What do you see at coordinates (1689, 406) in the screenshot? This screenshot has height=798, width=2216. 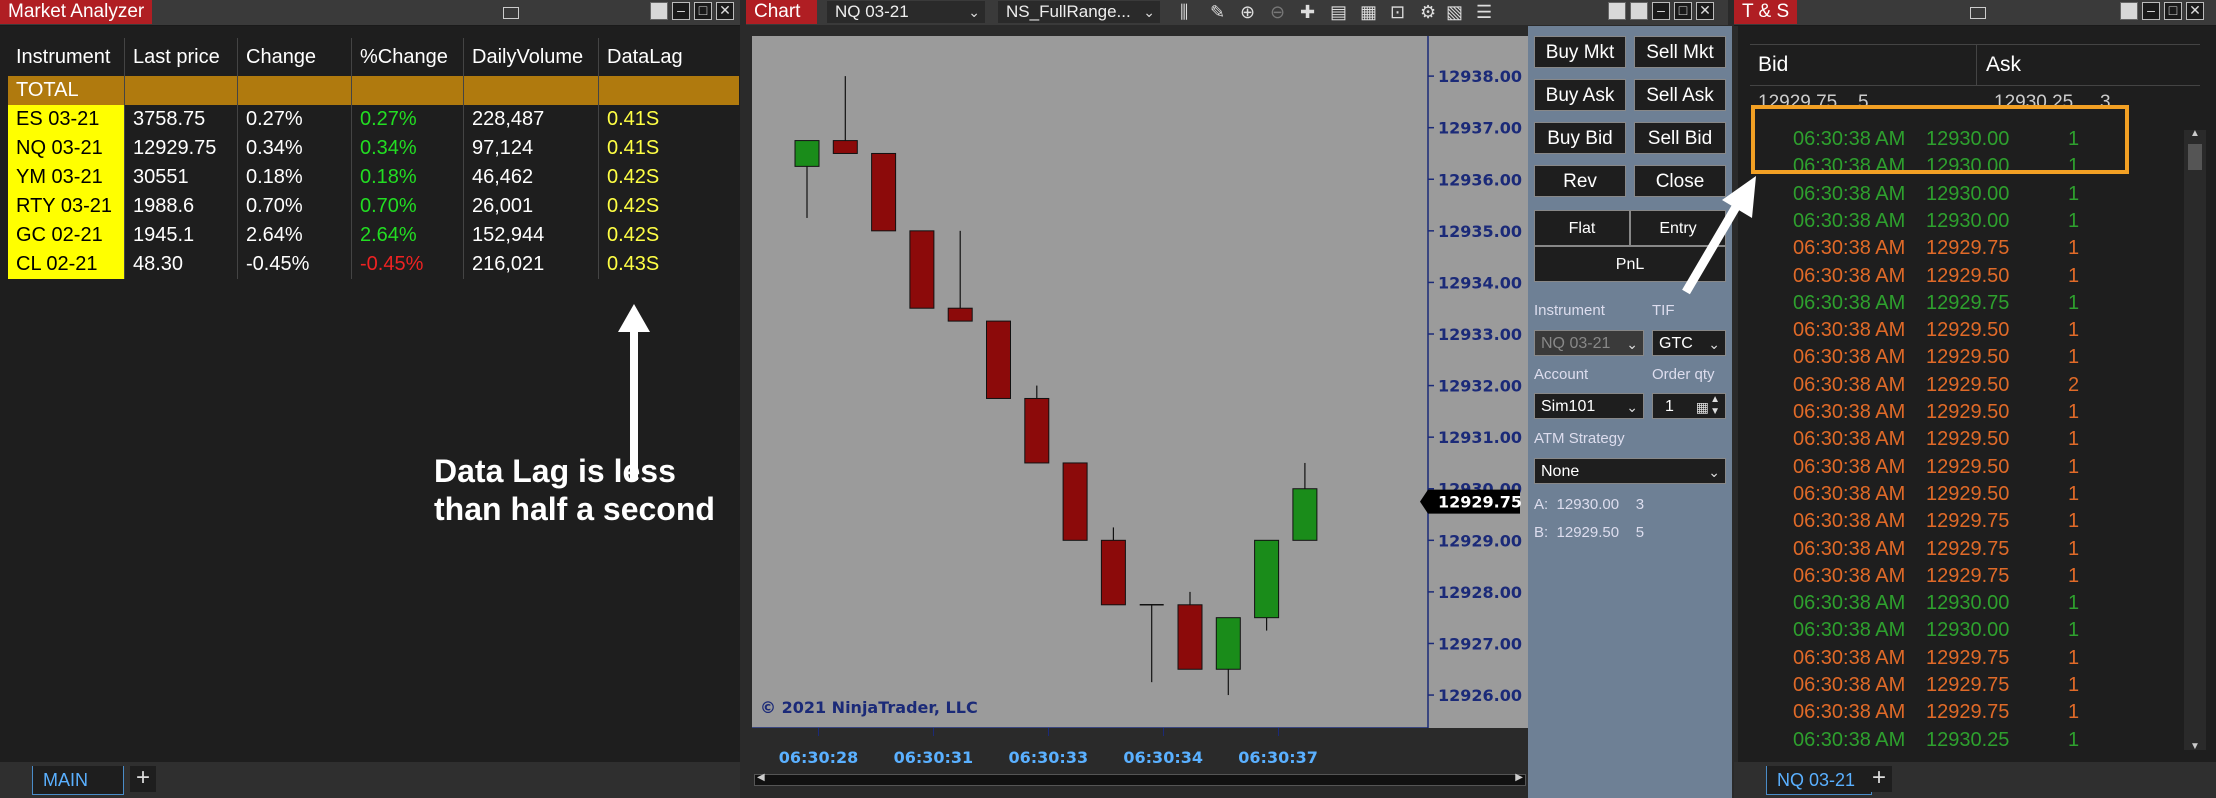 I see `order-qty-stepper: 1 ▦ ▲ ▼` at bounding box center [1689, 406].